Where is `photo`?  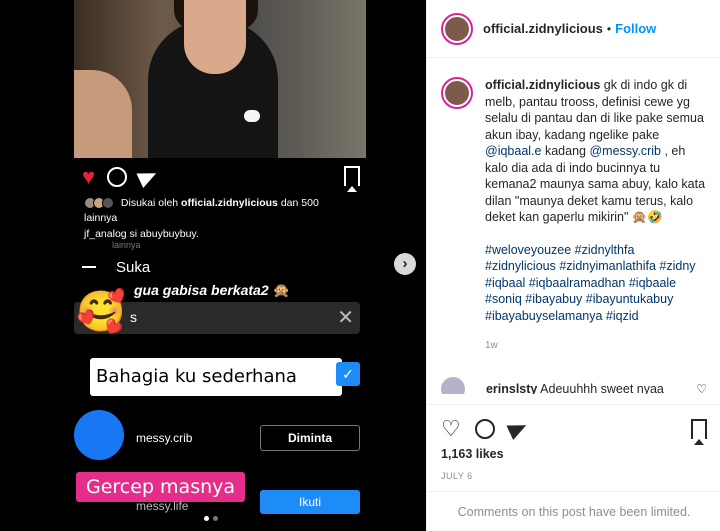
photo is located at coordinates (220, 79).